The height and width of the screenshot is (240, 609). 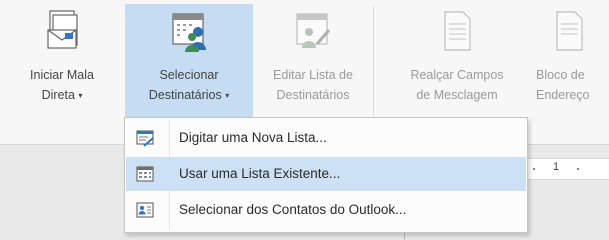 I want to click on select-recipients-label-2: Destinatários ▾, so click(x=189, y=95).